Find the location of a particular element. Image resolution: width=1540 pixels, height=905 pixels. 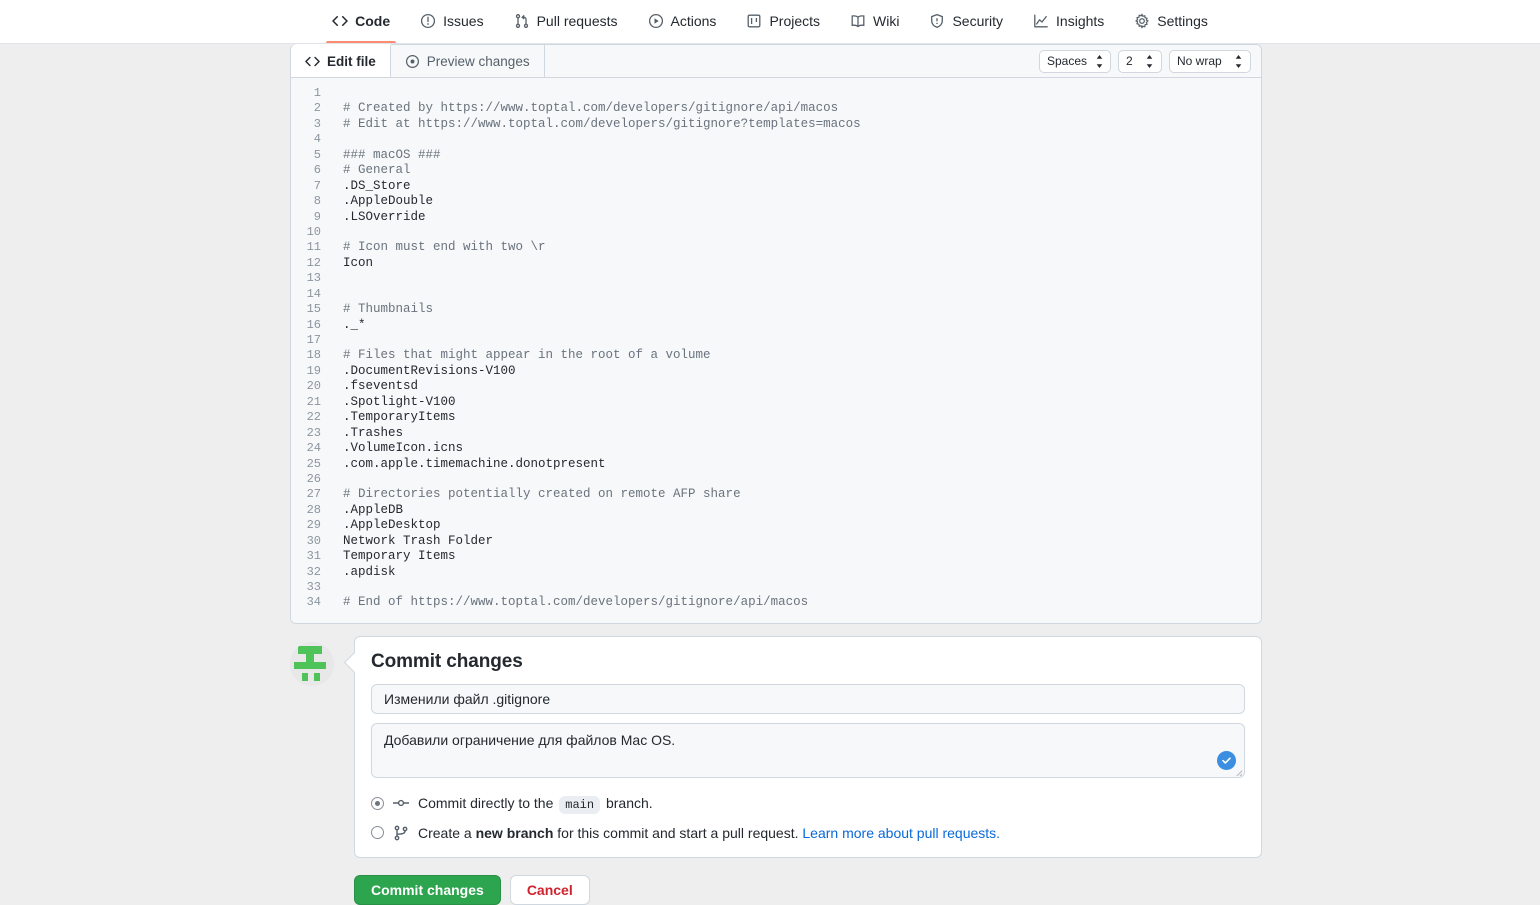

line-number: 23 is located at coordinates (313, 432).